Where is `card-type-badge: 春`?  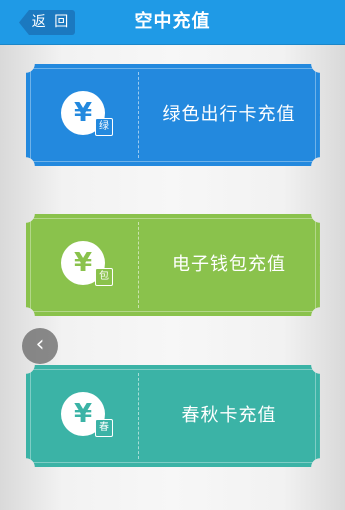 card-type-badge: 春 is located at coordinates (104, 428).